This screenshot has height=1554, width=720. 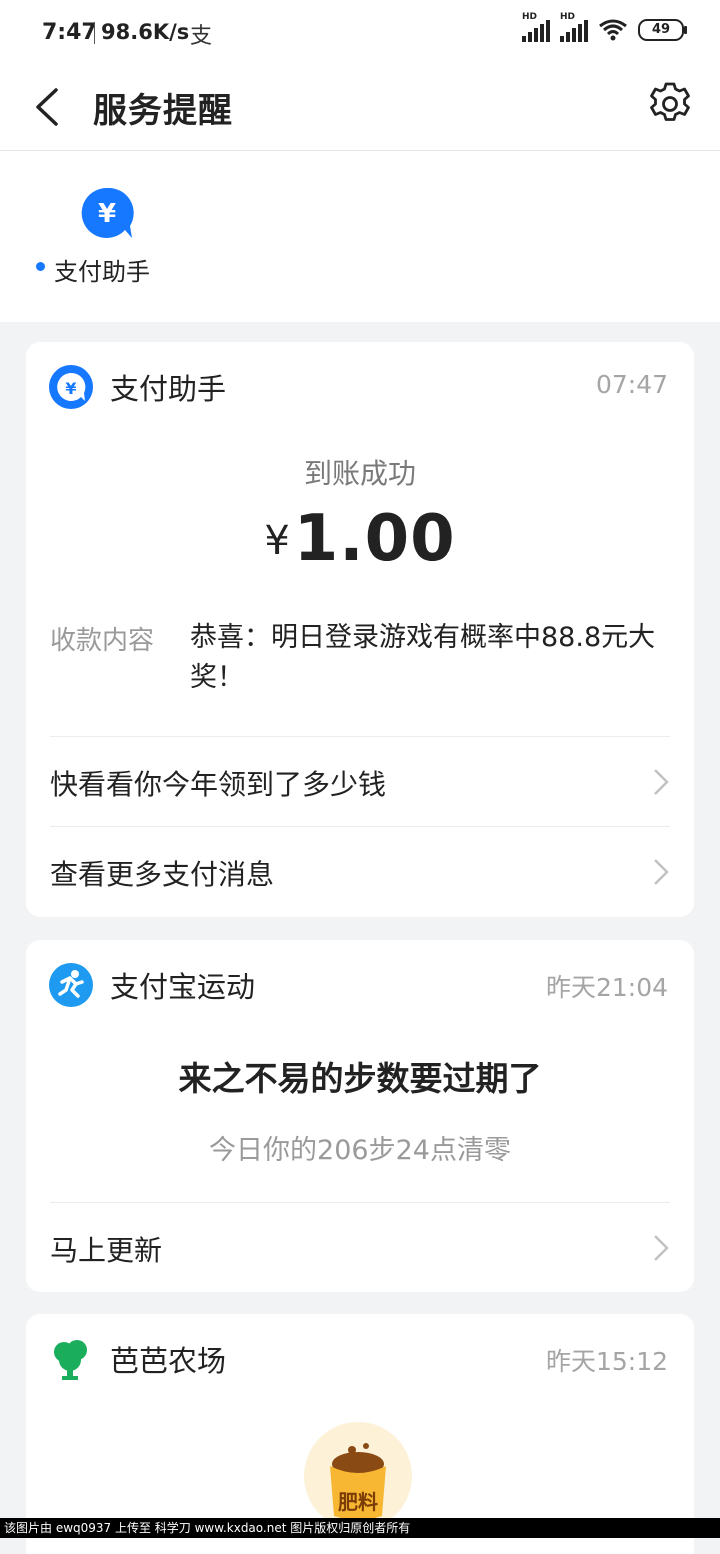 What do you see at coordinates (423, 657) in the screenshot?
I see `content-text: 恭喜：明日登录游戏有概率中88.8元大奖！` at bounding box center [423, 657].